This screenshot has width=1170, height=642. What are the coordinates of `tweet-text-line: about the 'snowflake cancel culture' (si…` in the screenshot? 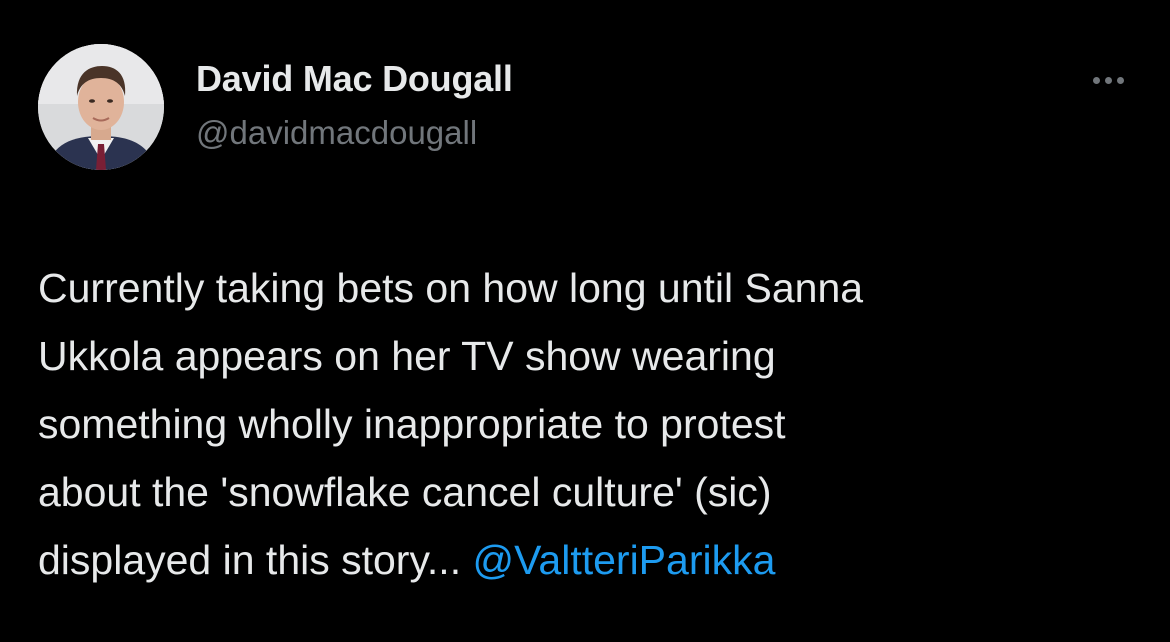 It's located at (405, 492).